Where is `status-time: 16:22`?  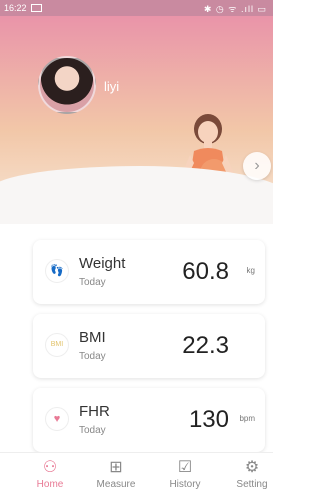 status-time: 16:22 is located at coordinates (15, 8).